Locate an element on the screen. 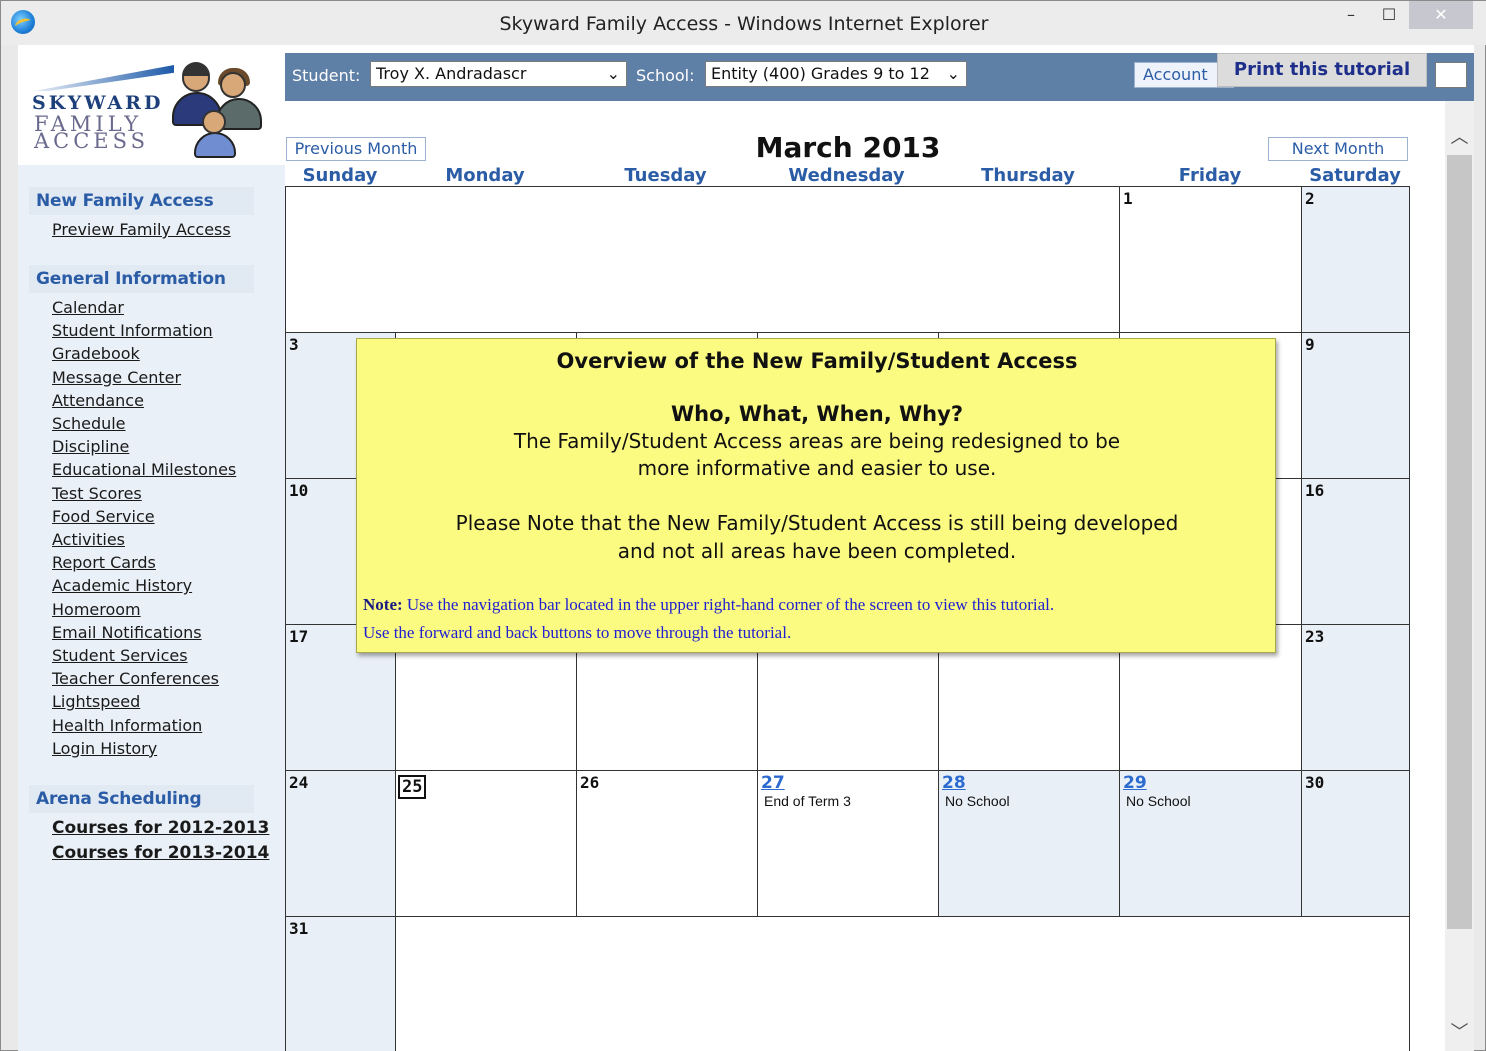 This screenshot has height=1051, width=1486. day-number-link: 27 is located at coordinates (773, 783).